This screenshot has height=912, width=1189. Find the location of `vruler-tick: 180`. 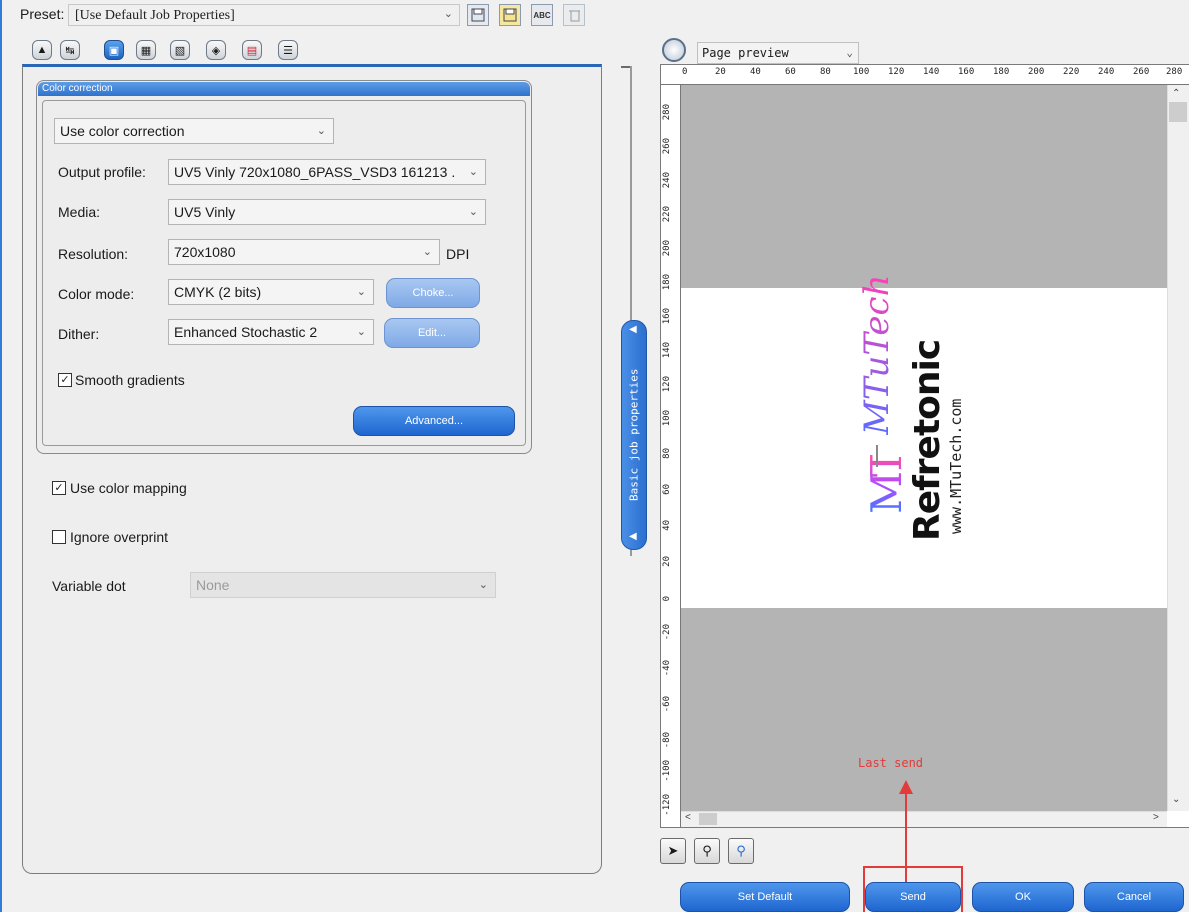

vruler-tick: 180 is located at coordinates (667, 282).